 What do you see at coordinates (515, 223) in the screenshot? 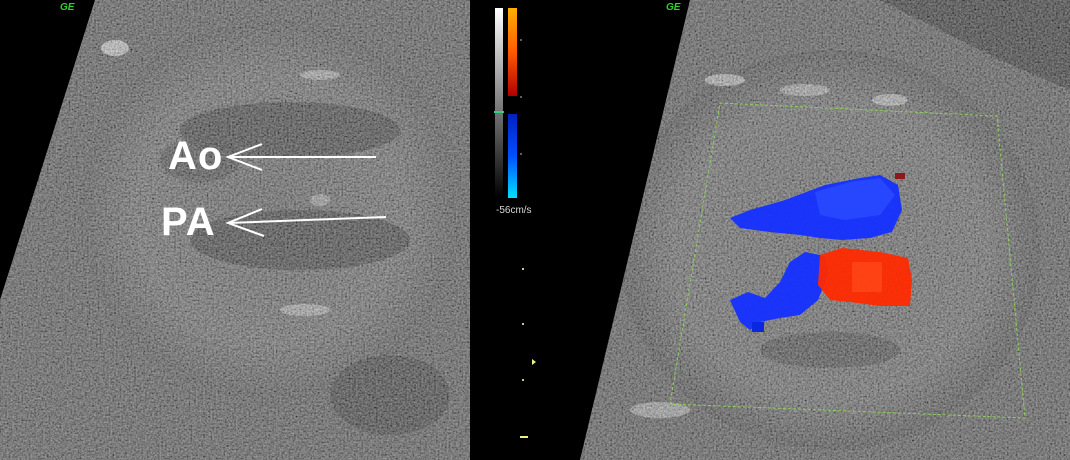
I see `velocity-color-bar` at bounding box center [515, 223].